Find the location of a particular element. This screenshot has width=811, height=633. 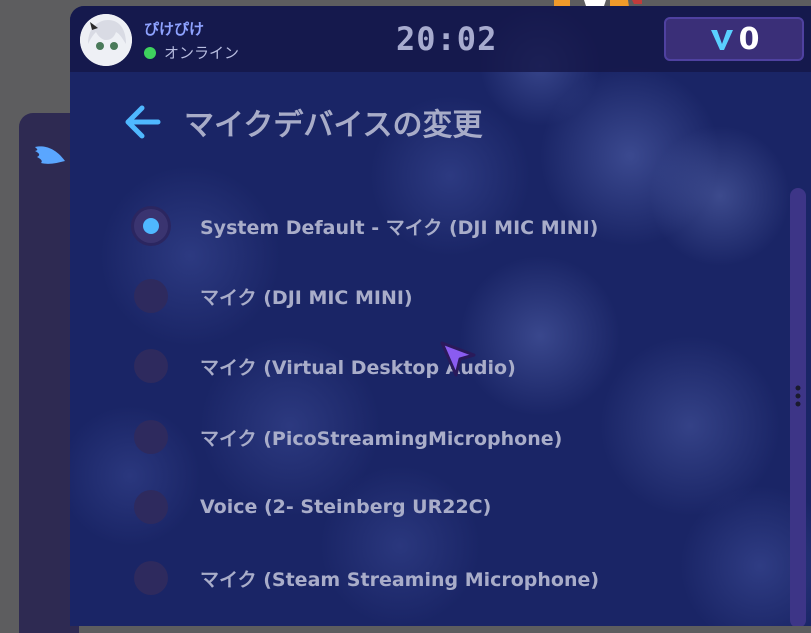

online-status: オンライン is located at coordinates (191, 52).